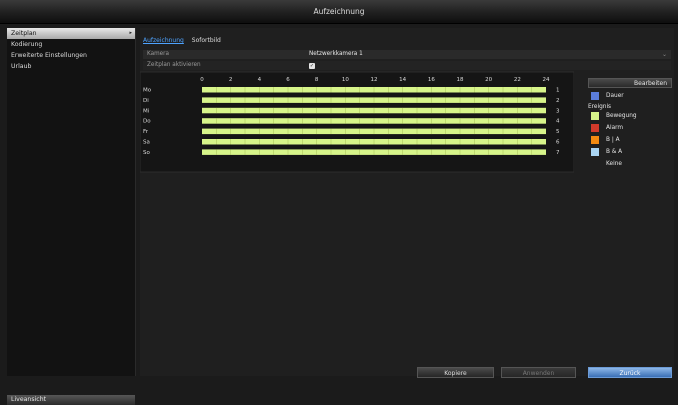 Image resolution: width=678 pixels, height=405 pixels. I want to click on day-index: 1, so click(558, 91).